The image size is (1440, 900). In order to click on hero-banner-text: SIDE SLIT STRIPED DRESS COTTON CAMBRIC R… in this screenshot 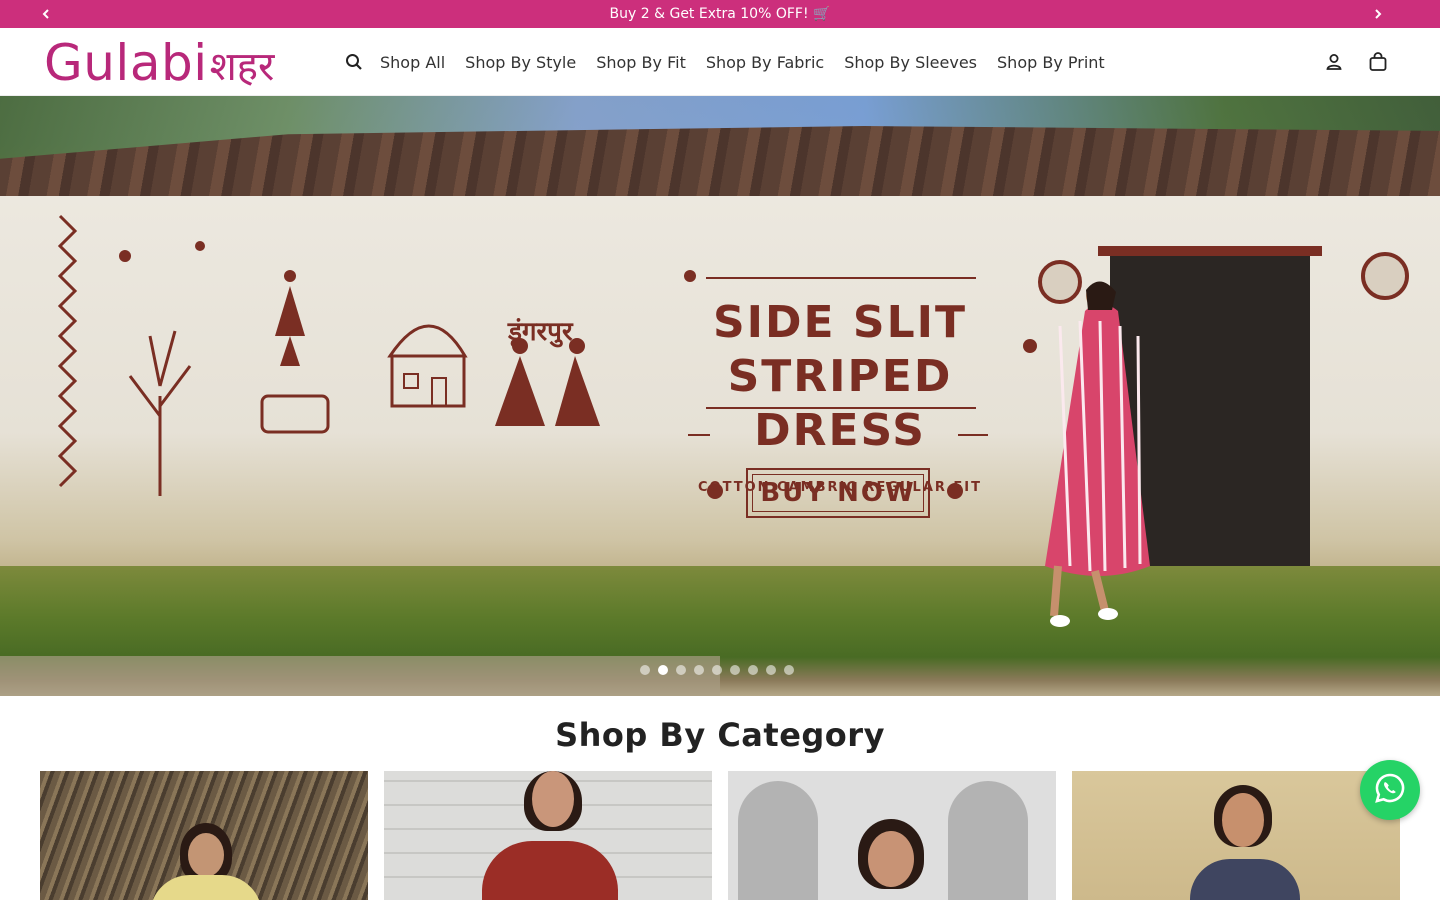, I will do `click(840, 395)`.